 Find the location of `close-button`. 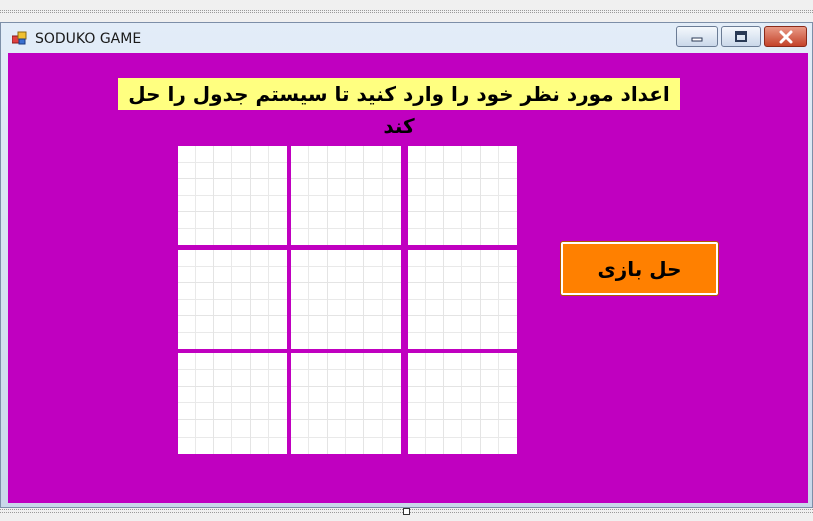

close-button is located at coordinates (785, 36).